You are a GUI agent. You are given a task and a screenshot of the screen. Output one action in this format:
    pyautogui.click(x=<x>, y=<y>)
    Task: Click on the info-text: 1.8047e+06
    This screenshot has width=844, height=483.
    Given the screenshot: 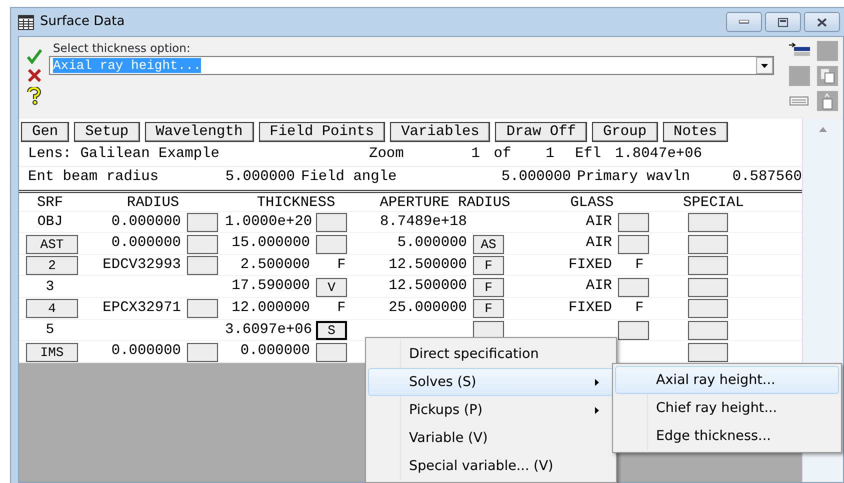 What is the action you would take?
    pyautogui.click(x=659, y=154)
    